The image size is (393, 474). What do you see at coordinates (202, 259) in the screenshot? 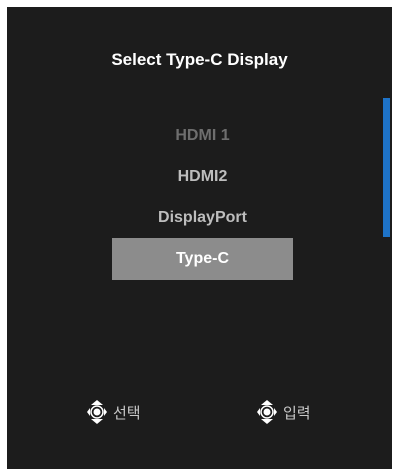
I see `option-type-c: Type-C` at bounding box center [202, 259].